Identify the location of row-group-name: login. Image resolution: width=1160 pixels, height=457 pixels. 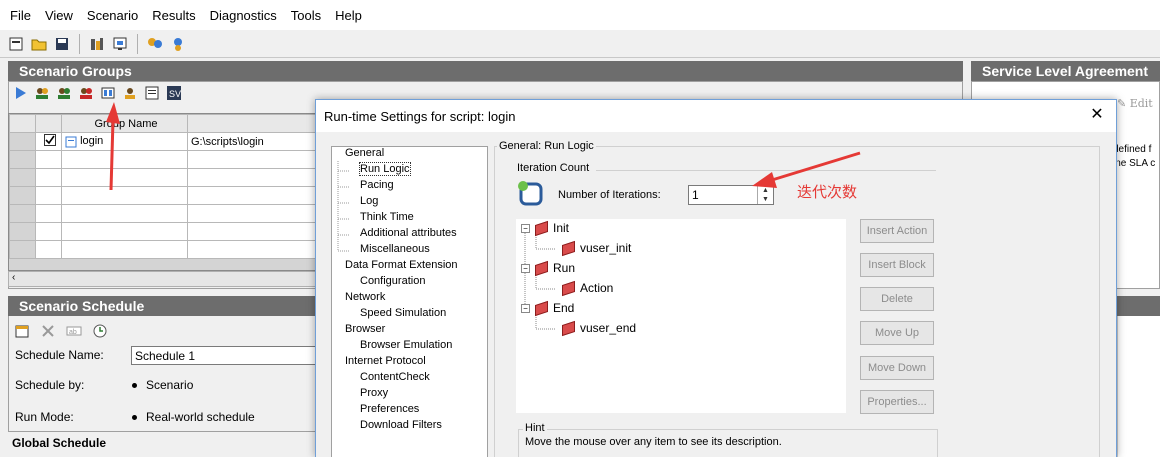
(124, 141).